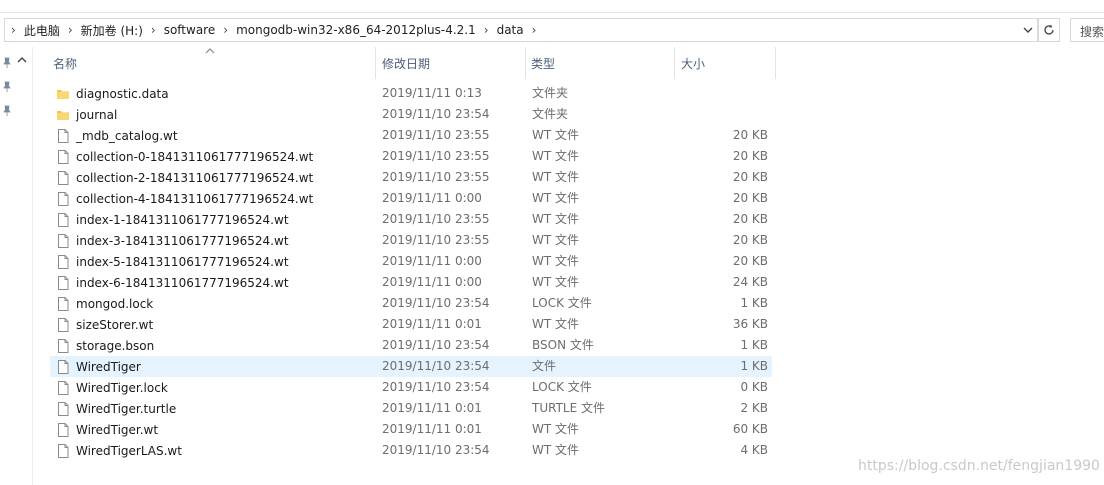 The width and height of the screenshot is (1104, 485). I want to click on refresh-button, so click(1049, 30).